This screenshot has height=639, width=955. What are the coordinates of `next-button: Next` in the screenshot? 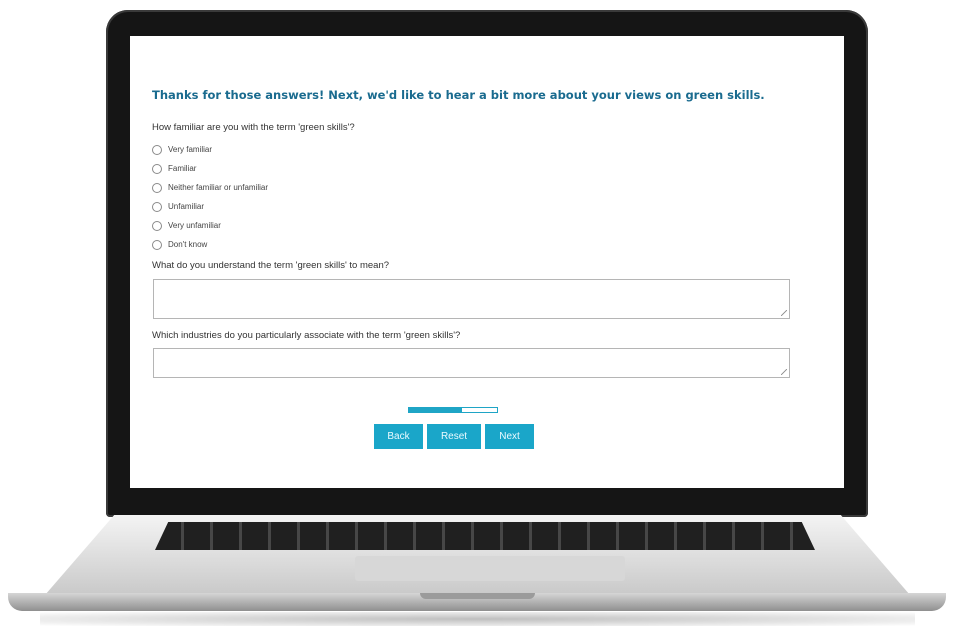 It's located at (509, 436).